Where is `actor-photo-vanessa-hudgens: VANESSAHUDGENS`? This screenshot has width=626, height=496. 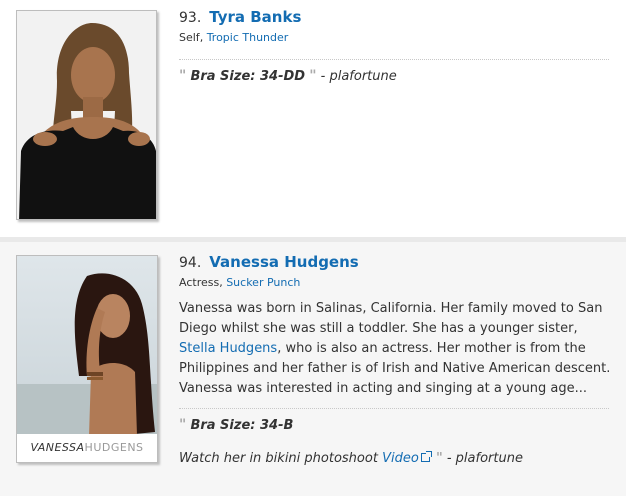 actor-photo-vanessa-hudgens: VANESSAHUDGENS is located at coordinates (87, 359).